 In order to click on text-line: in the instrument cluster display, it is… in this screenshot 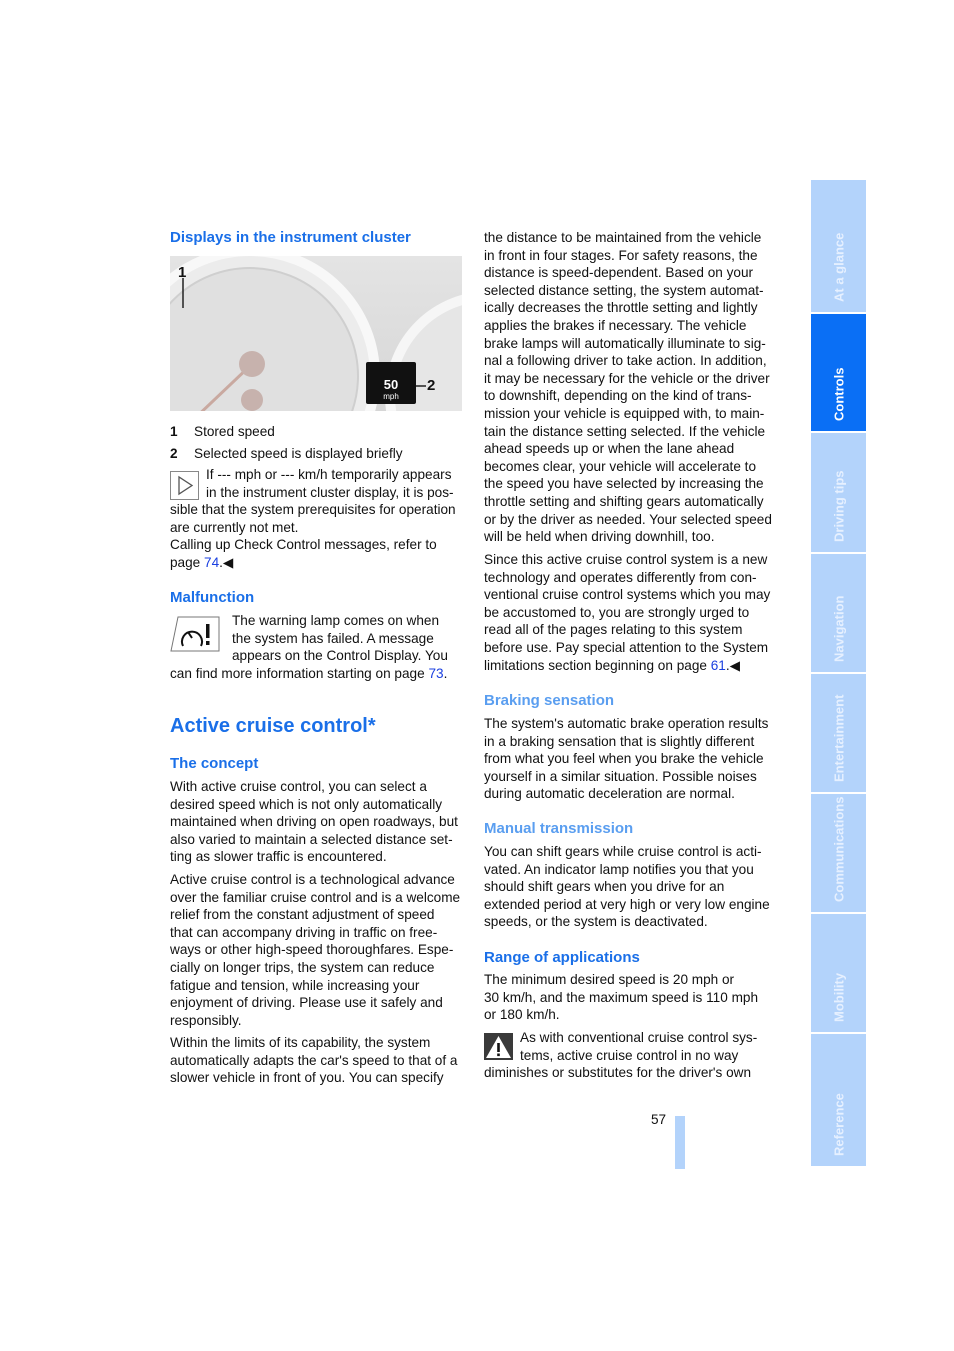, I will do `click(330, 492)`.